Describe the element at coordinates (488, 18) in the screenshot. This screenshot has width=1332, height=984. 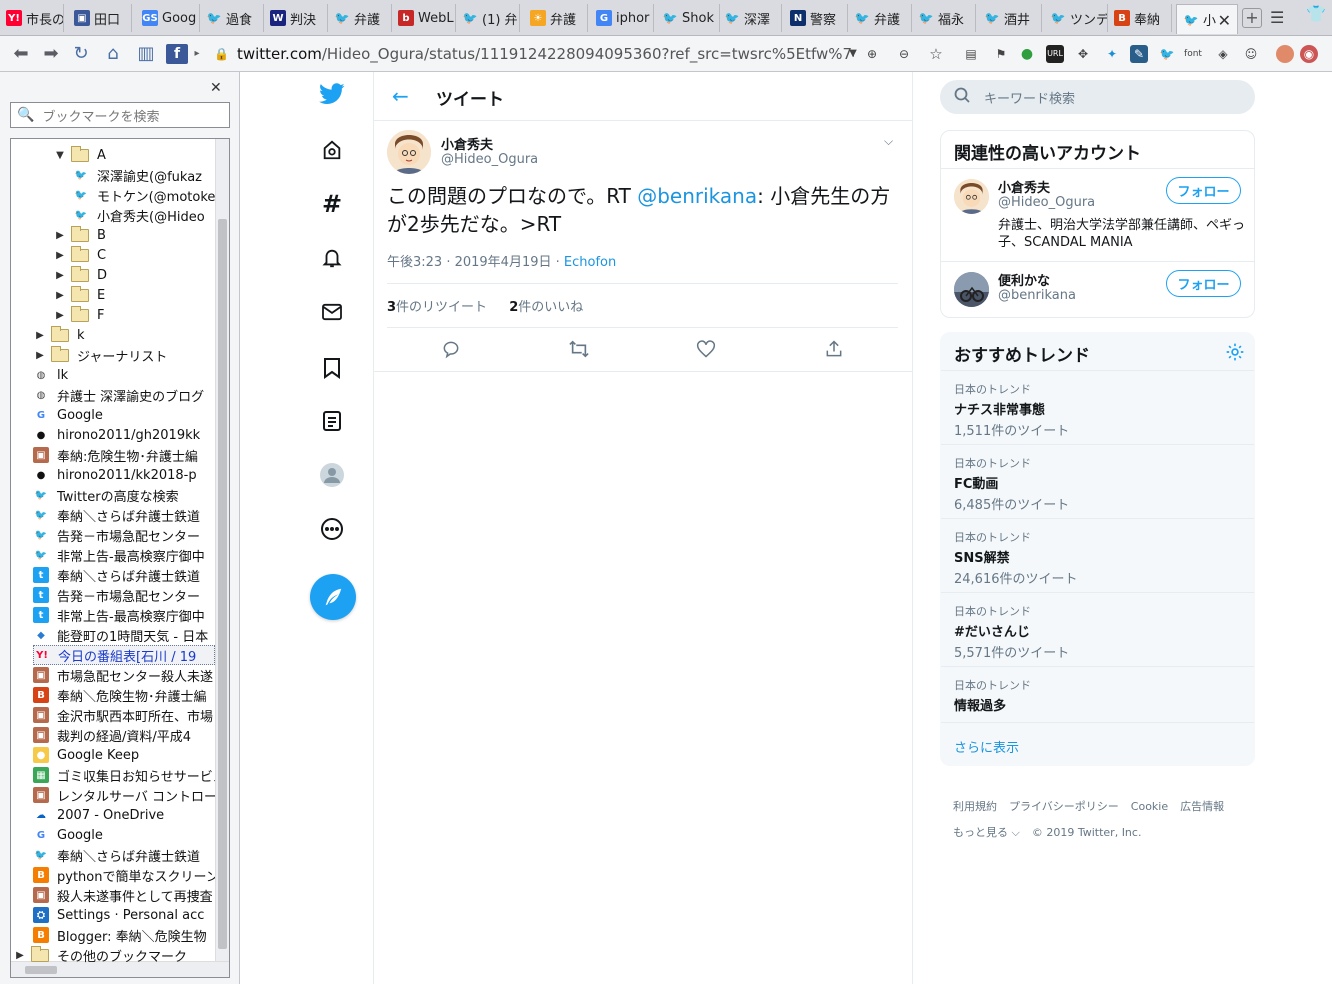
I see `browser-tab: 🐦 (1) 弁` at that location.